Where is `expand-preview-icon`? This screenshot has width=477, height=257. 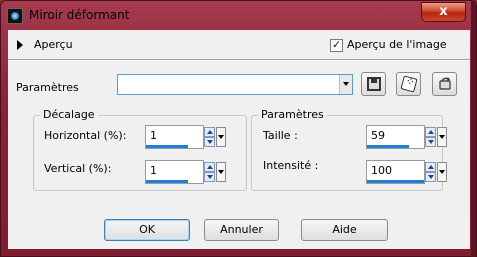
expand-preview-icon is located at coordinates (20, 45).